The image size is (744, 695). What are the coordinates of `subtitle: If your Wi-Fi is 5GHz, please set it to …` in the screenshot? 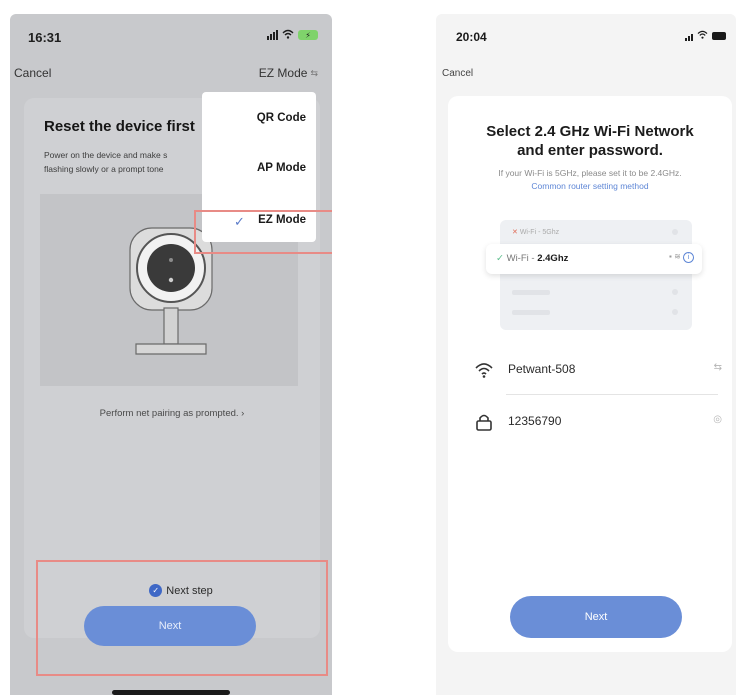 It's located at (590, 173).